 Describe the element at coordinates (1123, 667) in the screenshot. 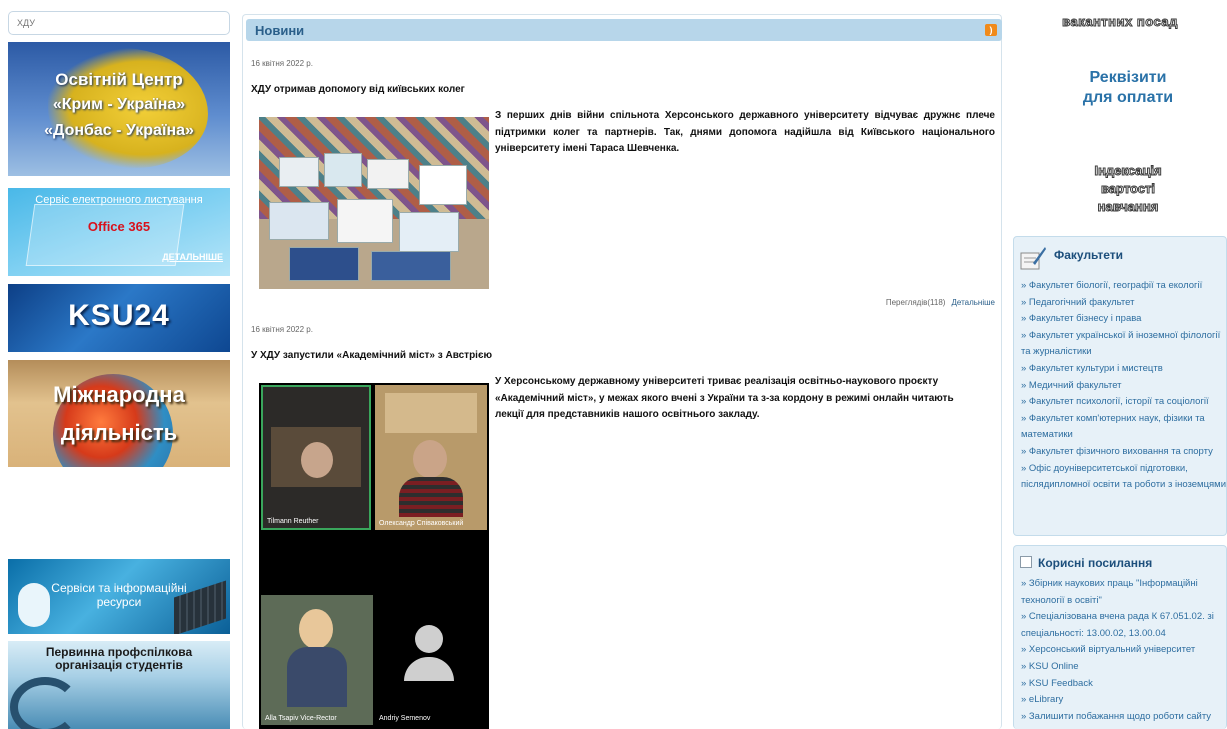

I see `useful-link: » KSU Online` at that location.